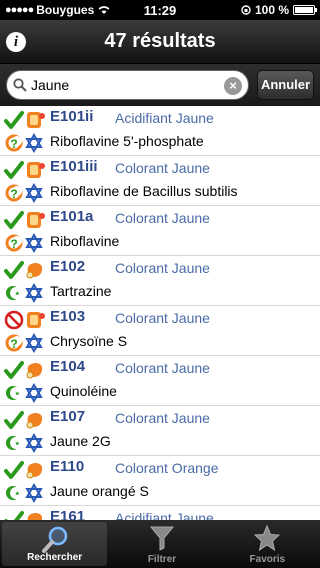 The image size is (320, 568). I want to click on tab-search: Rechercher, so click(55, 544).